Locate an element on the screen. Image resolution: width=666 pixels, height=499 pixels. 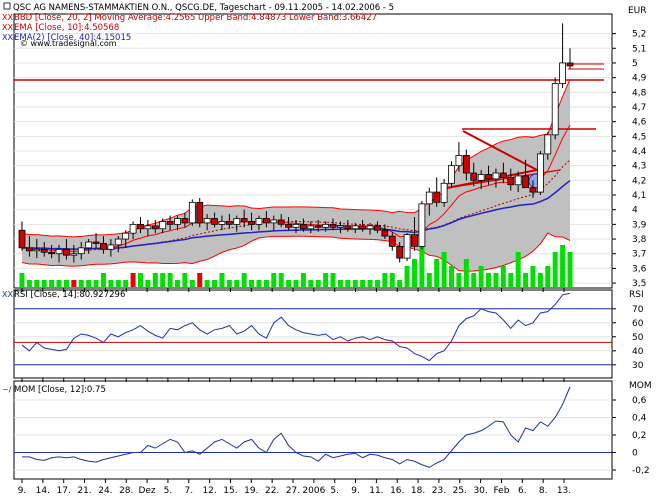
window-icon is located at coordinates (7, 6).